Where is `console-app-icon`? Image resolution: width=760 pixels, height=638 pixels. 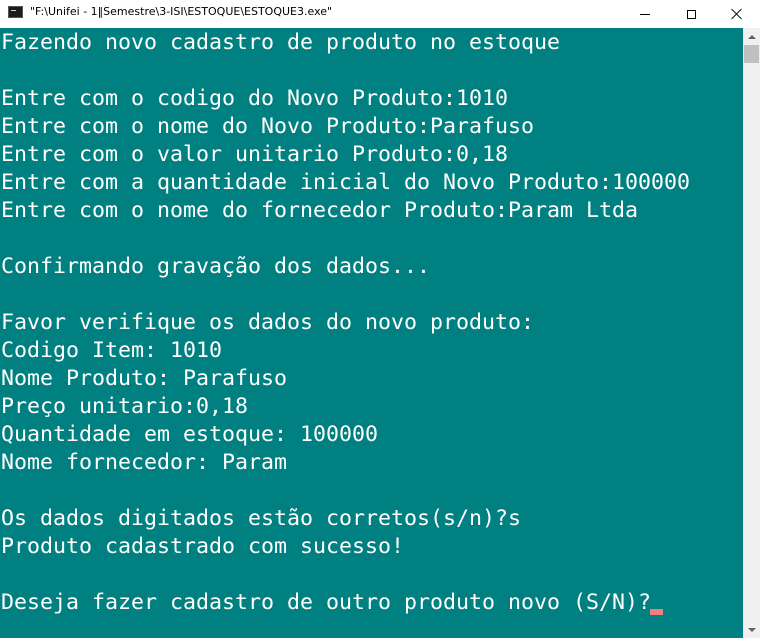
console-app-icon is located at coordinates (15, 12).